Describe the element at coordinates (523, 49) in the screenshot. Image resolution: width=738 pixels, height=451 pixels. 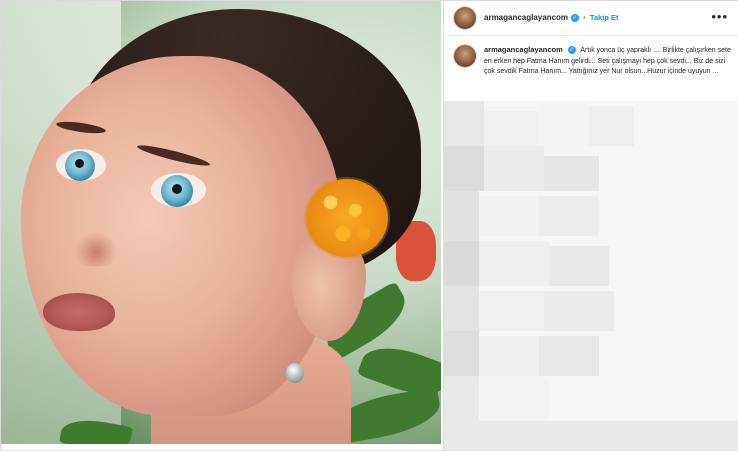
I see `caption-username: armagancaglayancom` at that location.